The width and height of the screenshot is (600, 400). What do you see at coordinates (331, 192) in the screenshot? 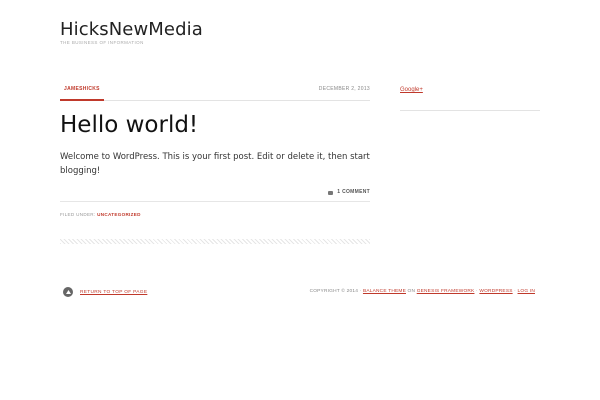
I see `comment-bubble-icon` at bounding box center [331, 192].